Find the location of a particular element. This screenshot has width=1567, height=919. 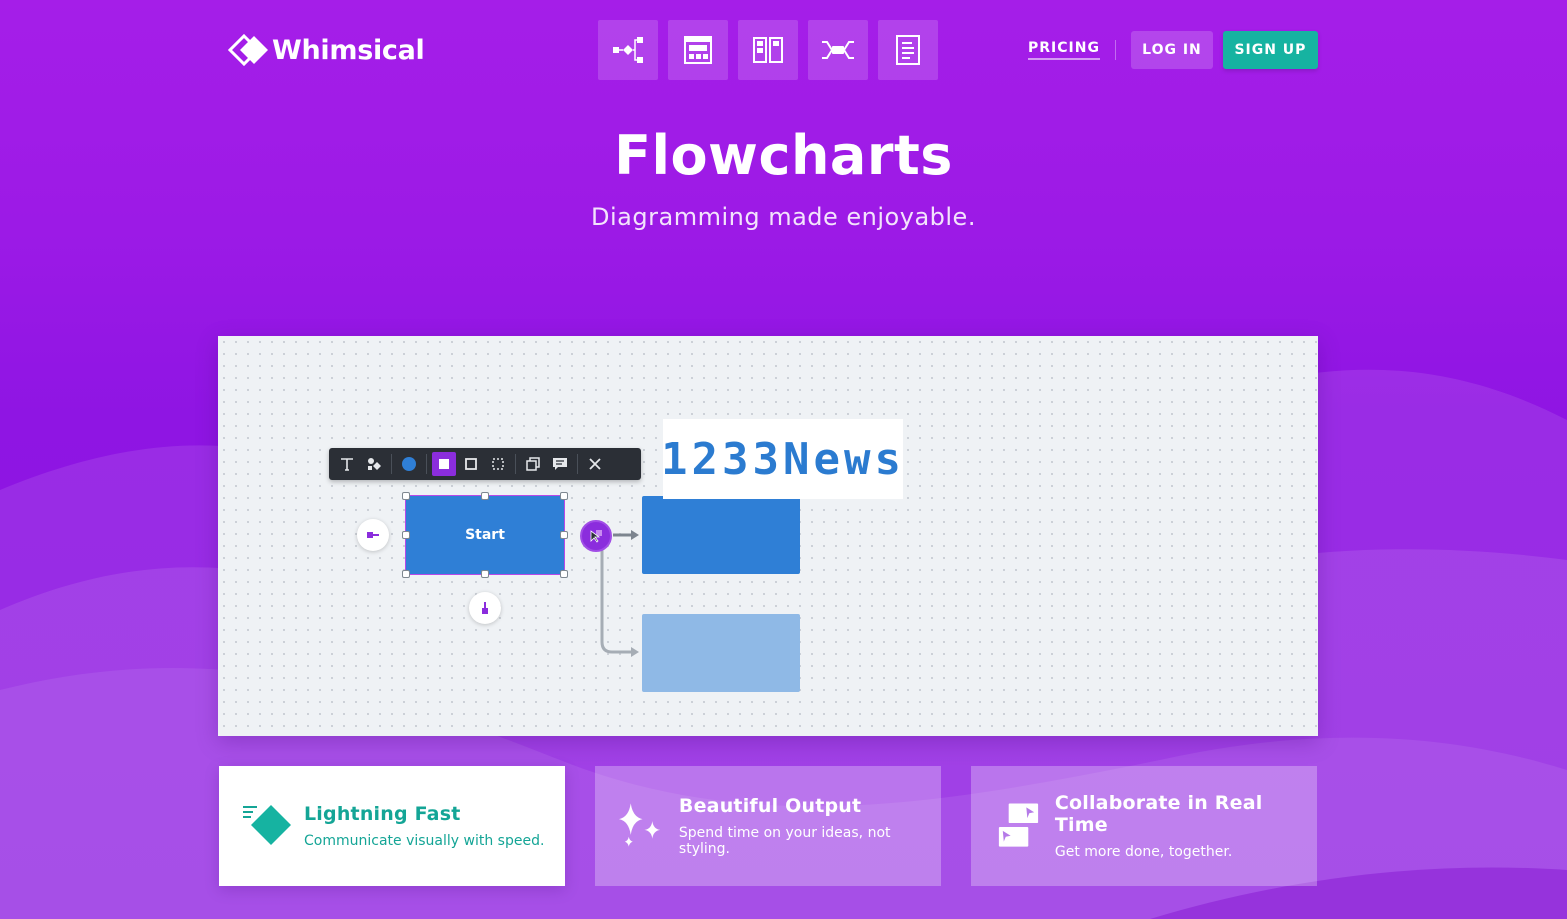

fill-dashed-icon is located at coordinates (498, 464).